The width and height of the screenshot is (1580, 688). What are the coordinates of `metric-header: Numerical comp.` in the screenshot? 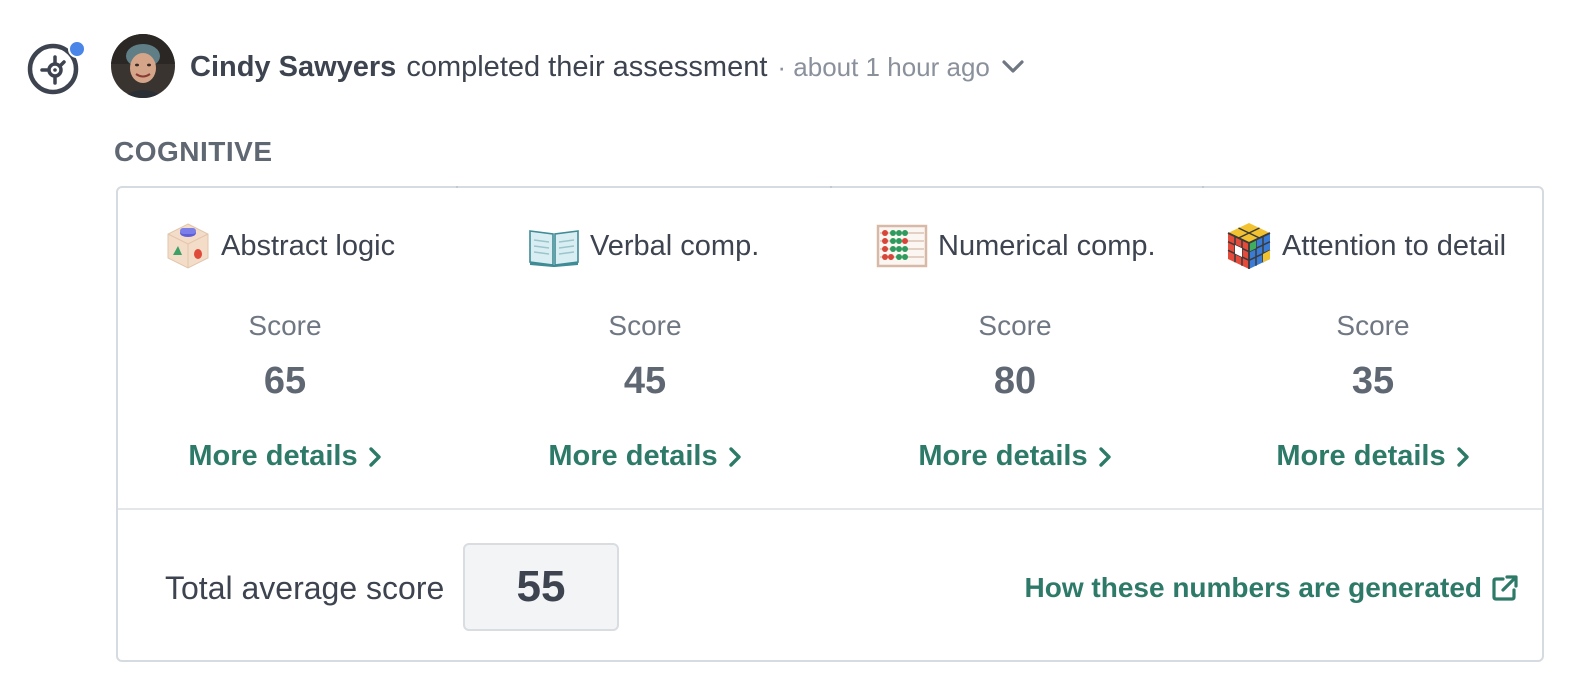 It's located at (1016, 246).